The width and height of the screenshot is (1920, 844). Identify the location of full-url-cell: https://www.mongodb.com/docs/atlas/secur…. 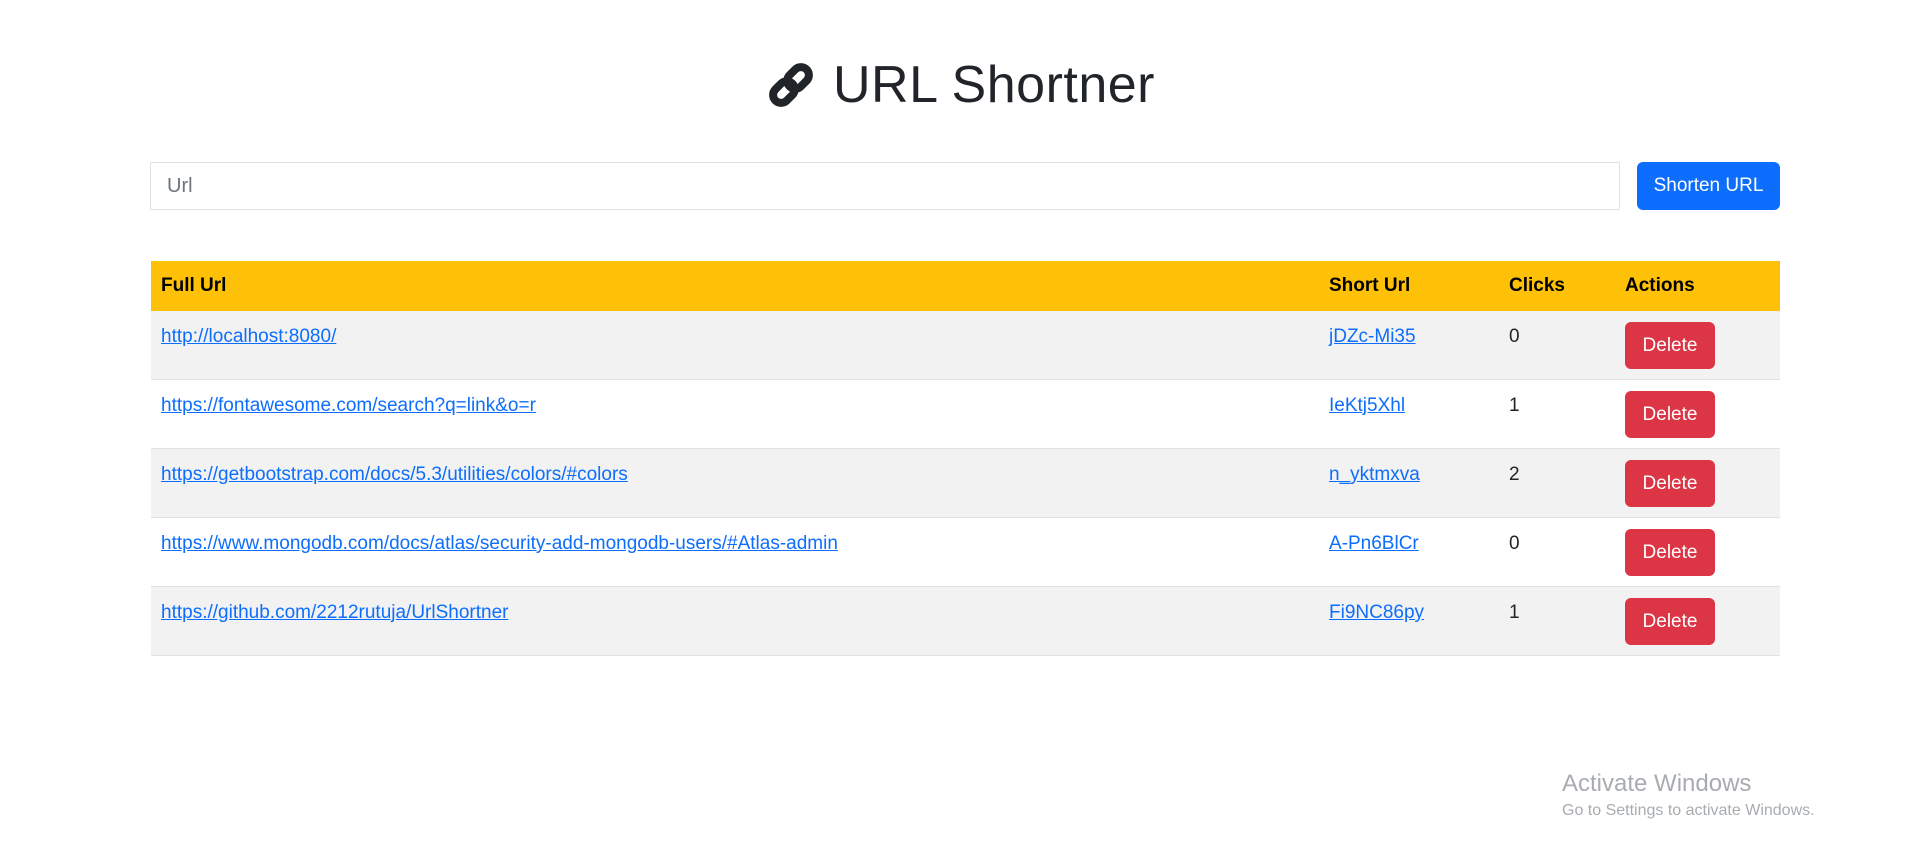
(735, 552).